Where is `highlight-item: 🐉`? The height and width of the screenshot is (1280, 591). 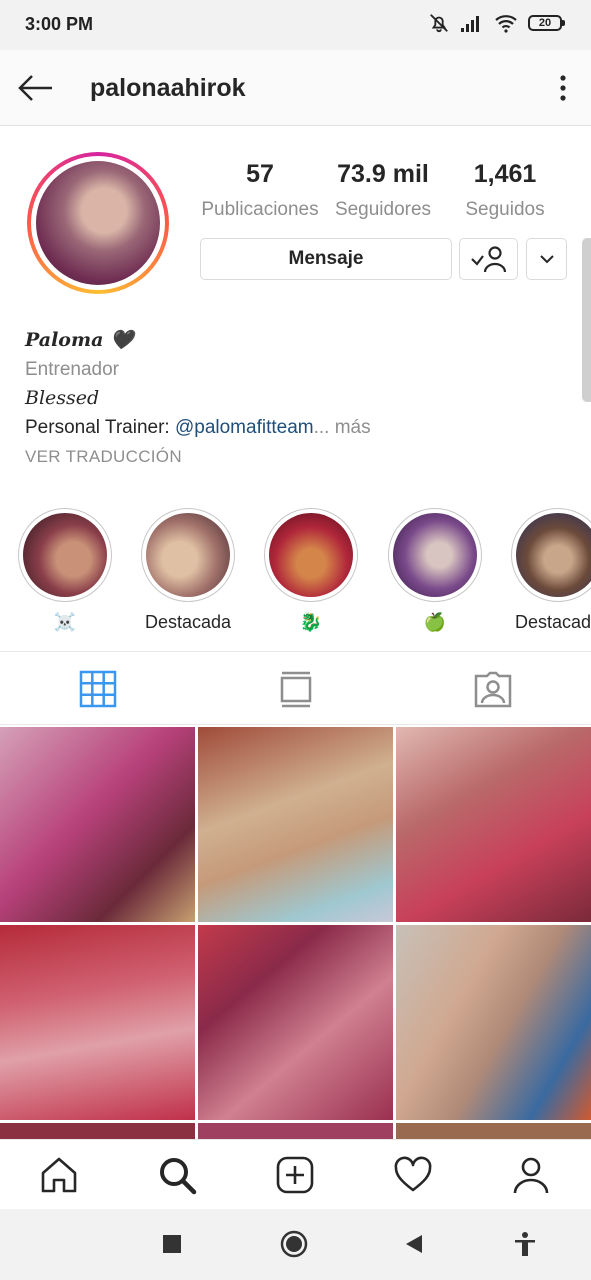 highlight-item: 🐉 is located at coordinates (311, 570).